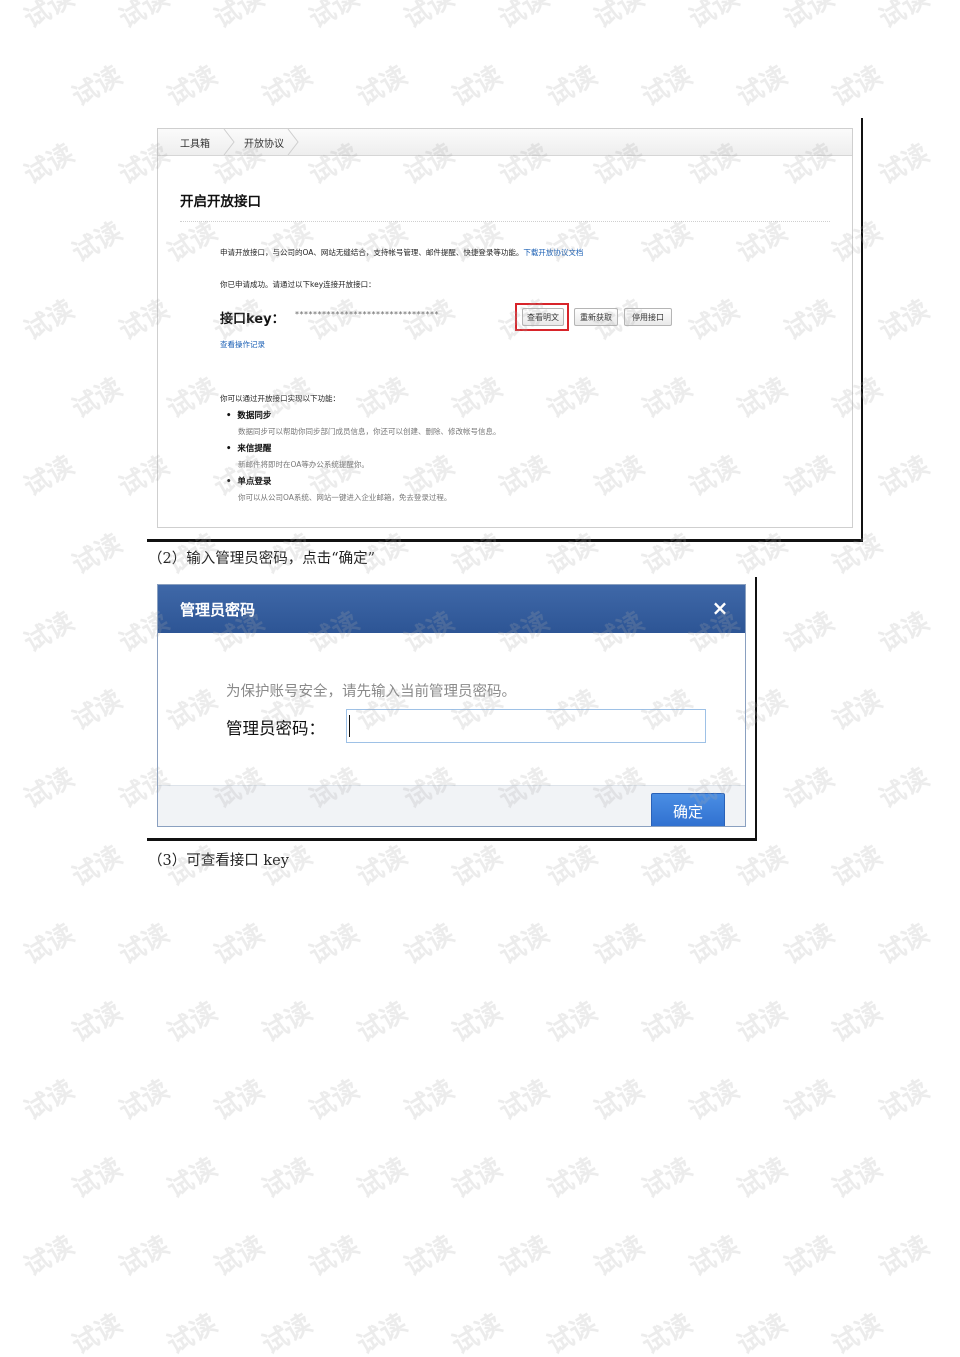 The height and width of the screenshot is (1357, 960). Describe the element at coordinates (229, 142) in the screenshot. I see `breadcrumb-chevron-icon` at that location.